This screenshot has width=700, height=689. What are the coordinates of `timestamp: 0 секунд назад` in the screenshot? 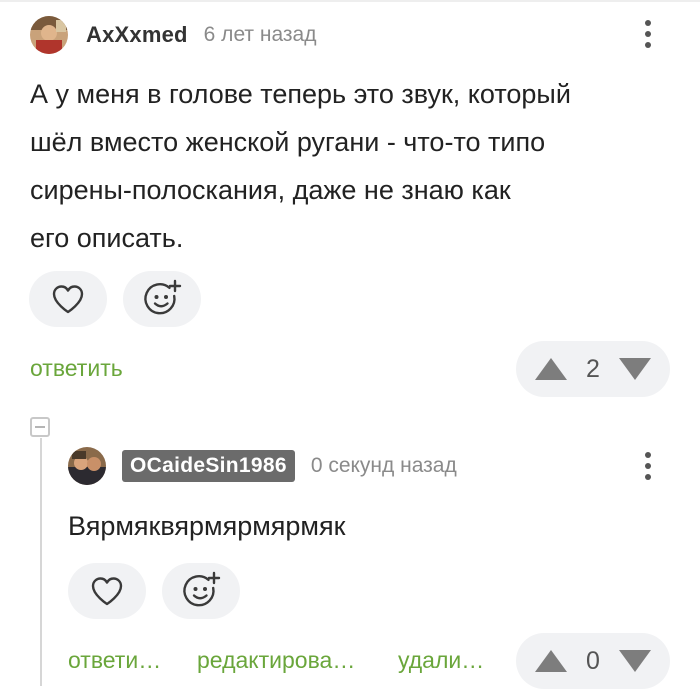 It's located at (384, 466).